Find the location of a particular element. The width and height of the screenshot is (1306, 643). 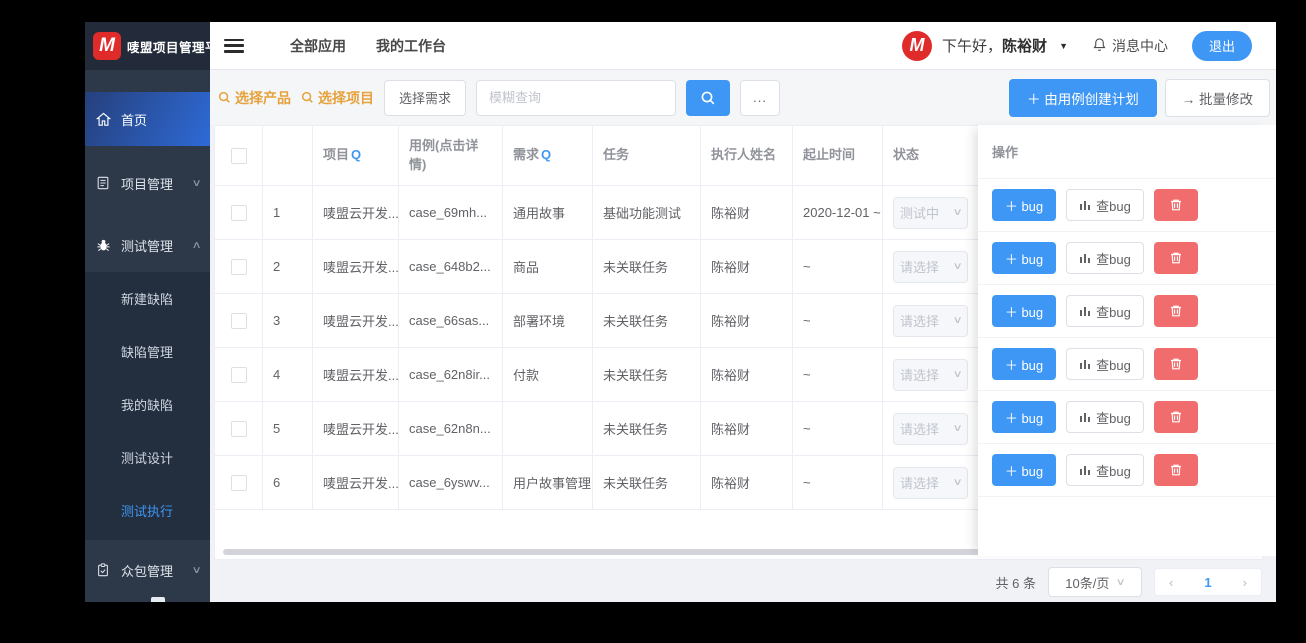

header-cell-index is located at coordinates (288, 155).